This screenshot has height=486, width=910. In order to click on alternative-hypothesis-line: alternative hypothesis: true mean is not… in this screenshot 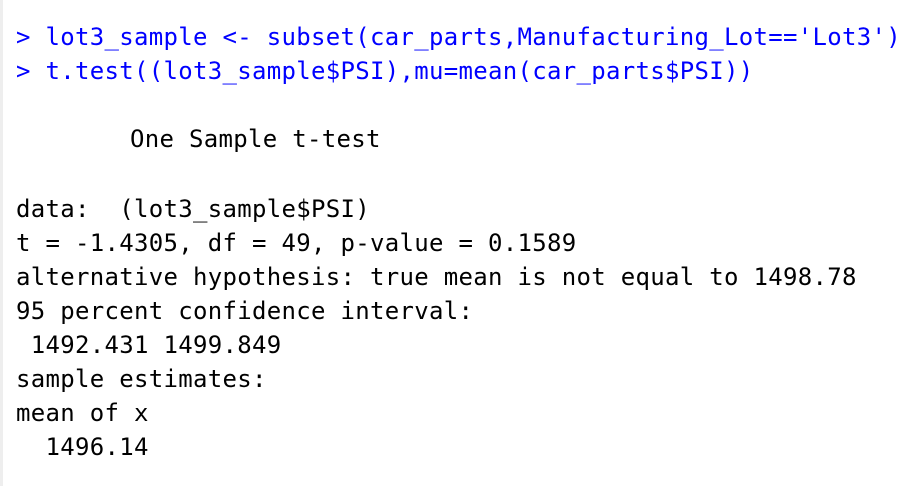, I will do `click(436, 277)`.